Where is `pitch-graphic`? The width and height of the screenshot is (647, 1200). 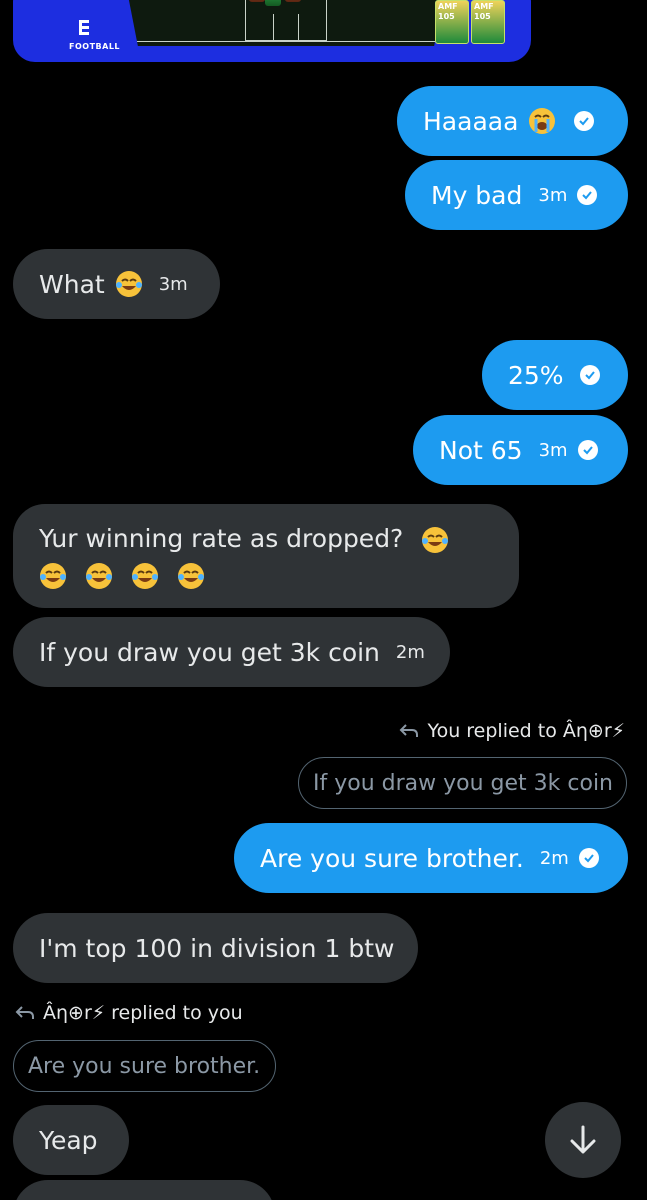 pitch-graphic is located at coordinates (286, 23).